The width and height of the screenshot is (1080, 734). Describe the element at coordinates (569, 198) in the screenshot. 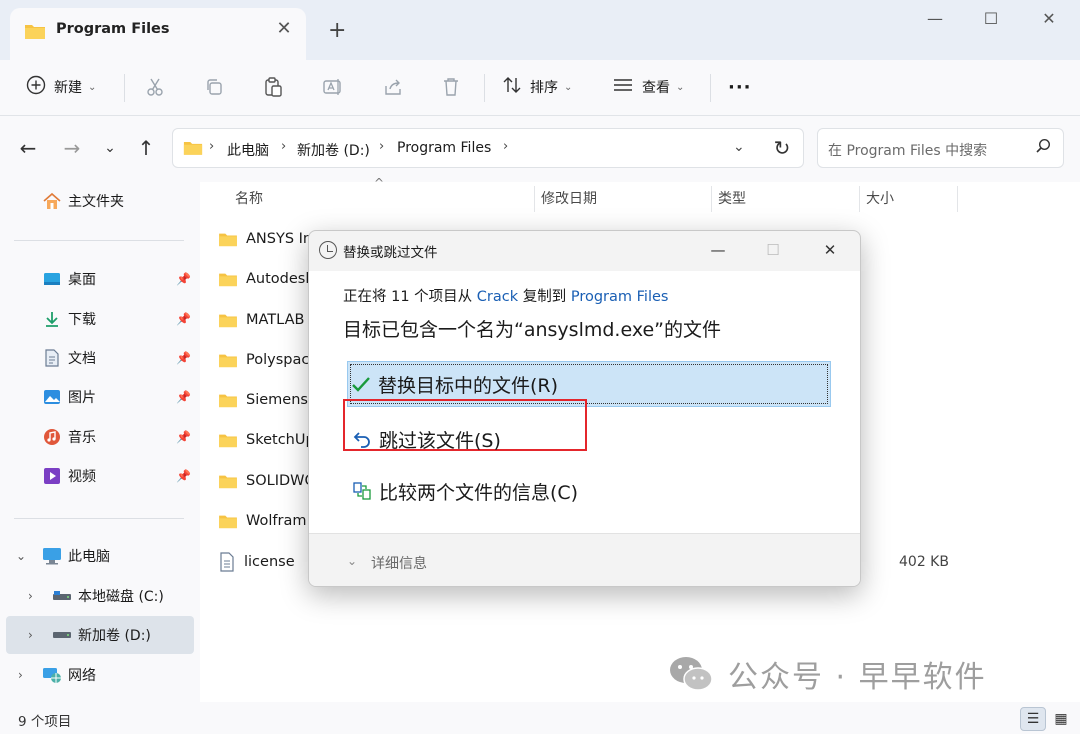

I see `column-header-modified: 修改日期` at that location.